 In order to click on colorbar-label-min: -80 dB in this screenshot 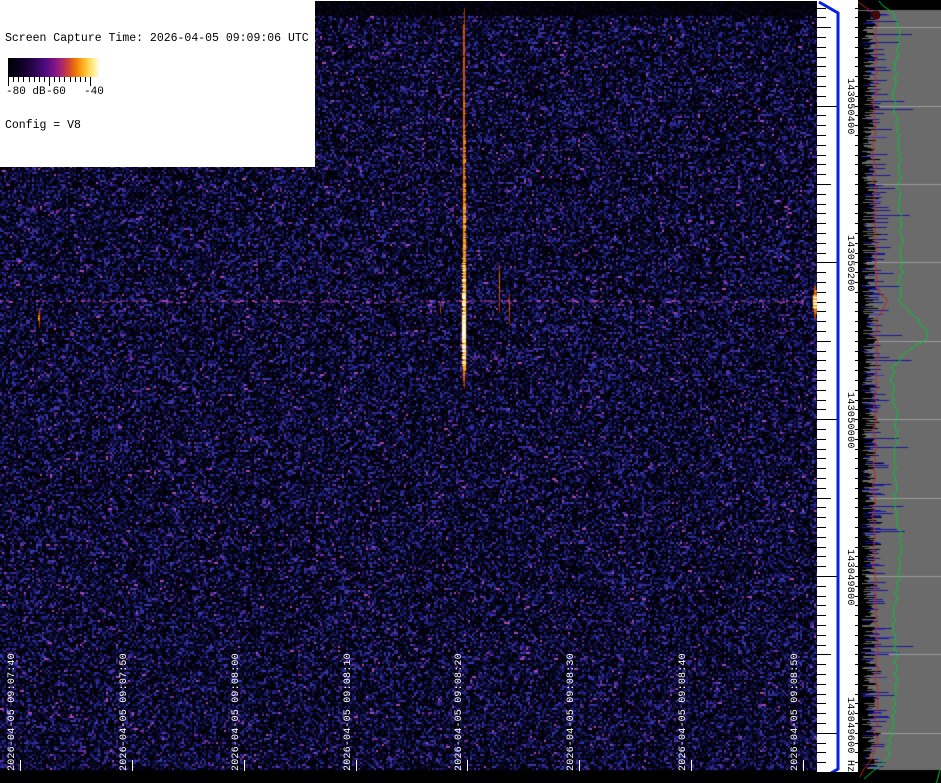, I will do `click(26, 92)`.